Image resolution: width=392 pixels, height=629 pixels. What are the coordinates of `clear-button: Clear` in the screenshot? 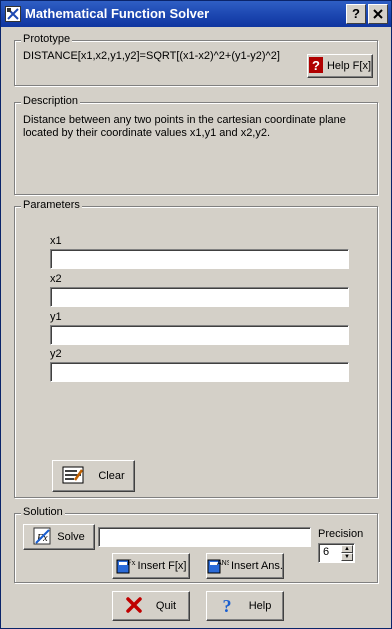 It's located at (93, 476).